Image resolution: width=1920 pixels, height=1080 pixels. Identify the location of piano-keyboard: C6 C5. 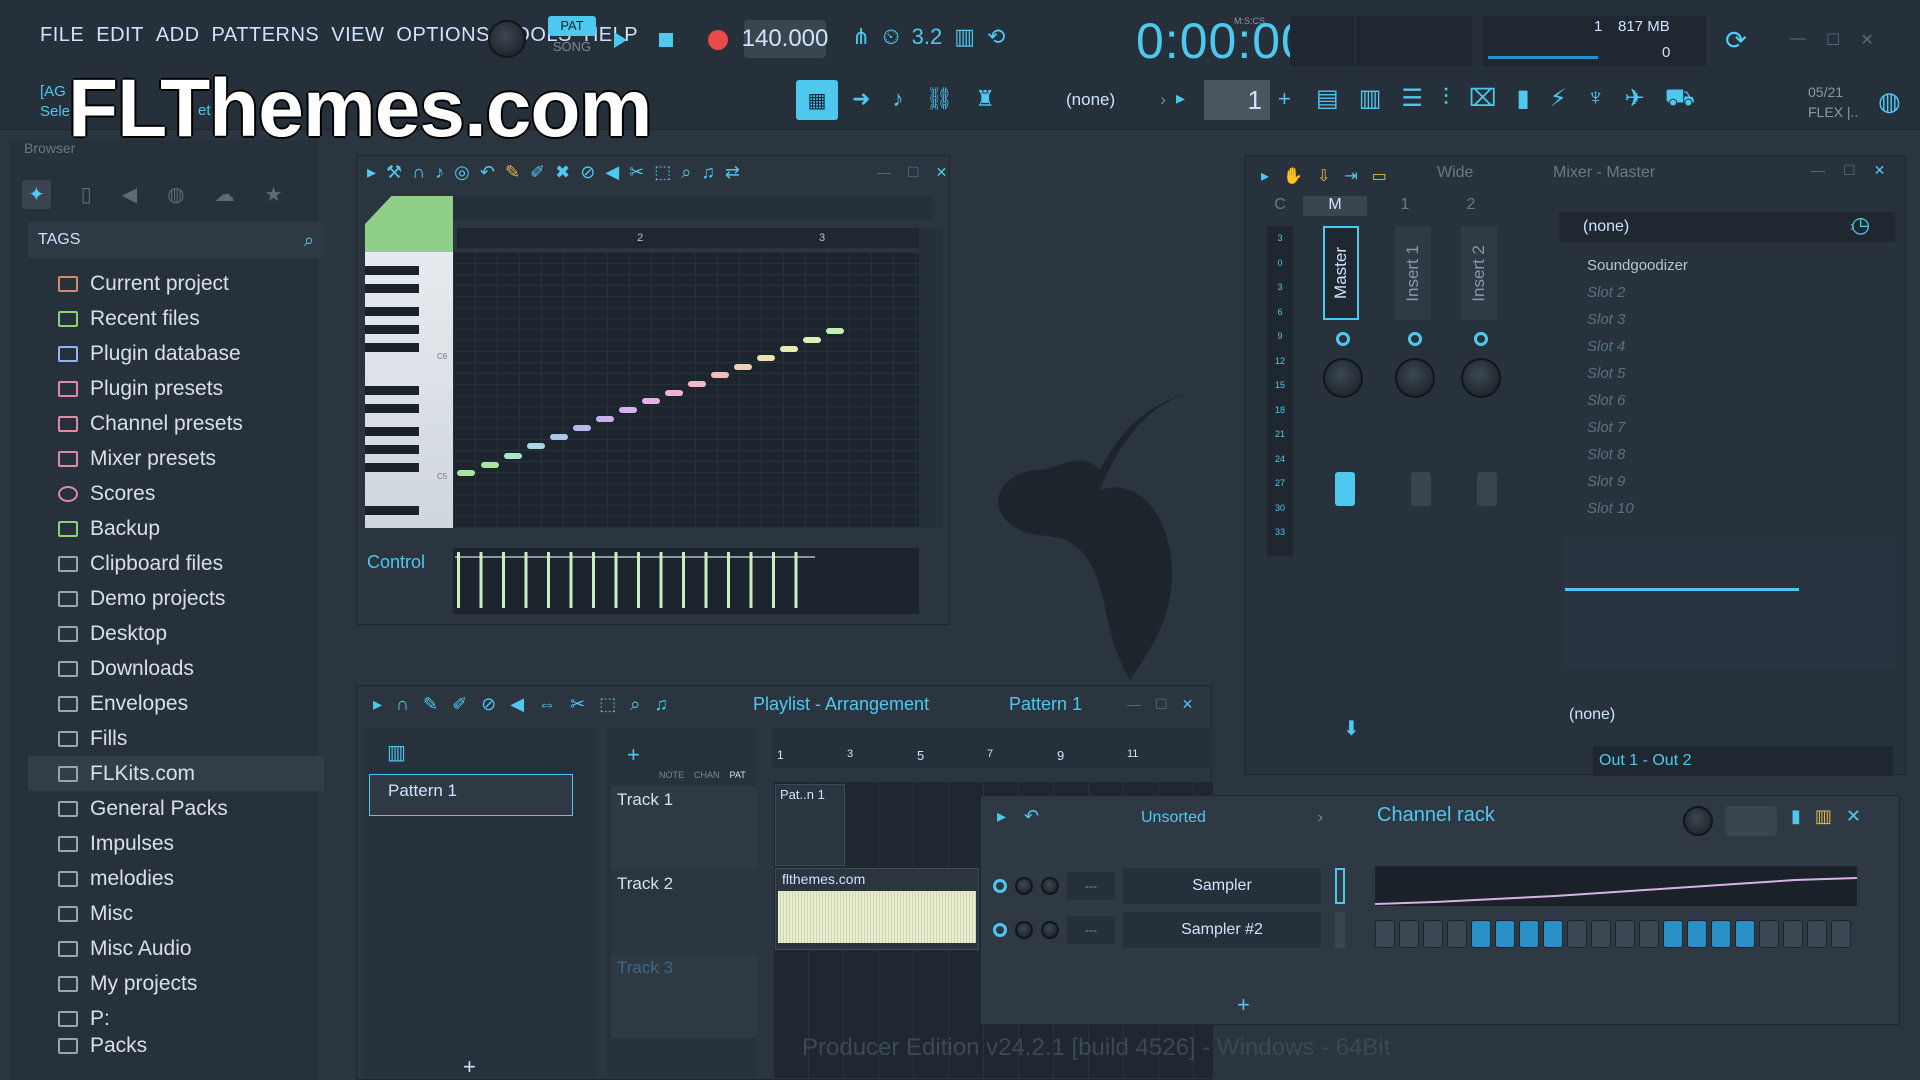
(409, 390).